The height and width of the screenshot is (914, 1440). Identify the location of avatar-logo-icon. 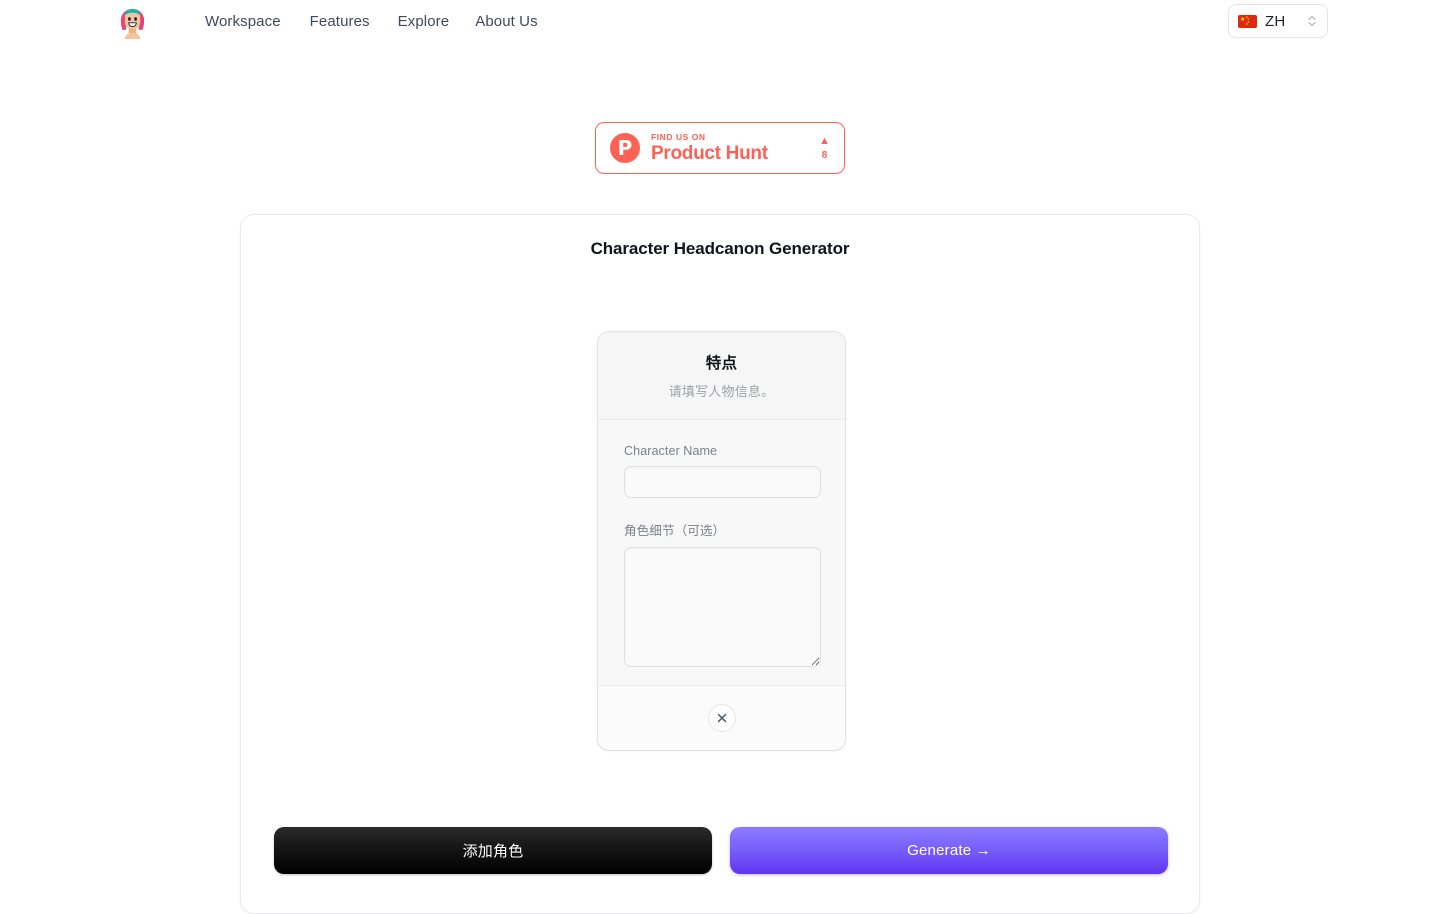
(132, 20).